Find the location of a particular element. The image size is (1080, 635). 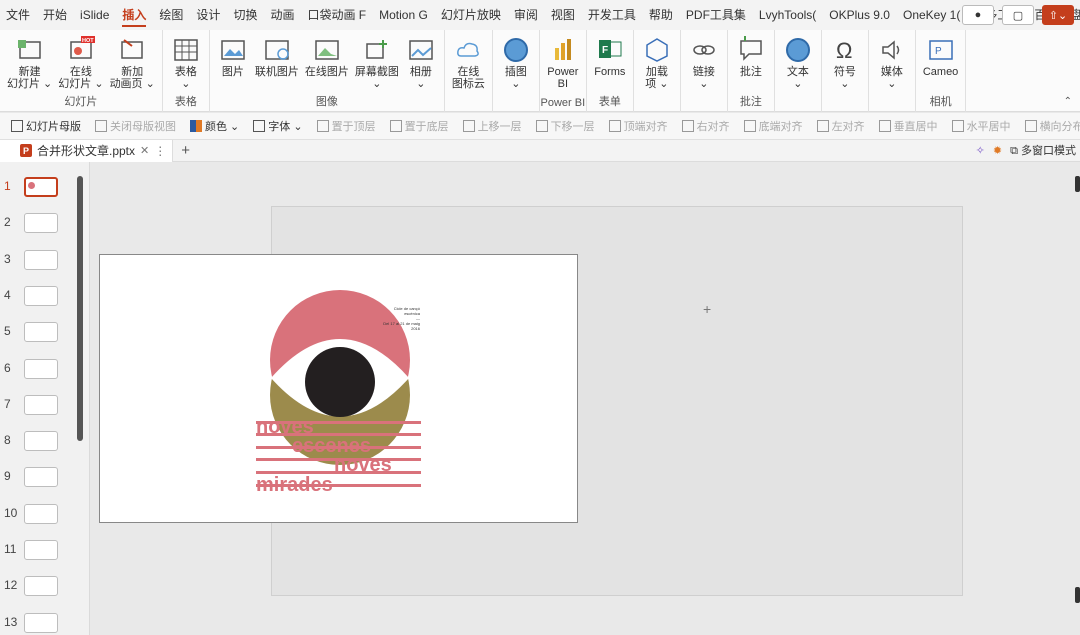

ribbon-button-label: 在线 图标云 is located at coordinates (468, 78).